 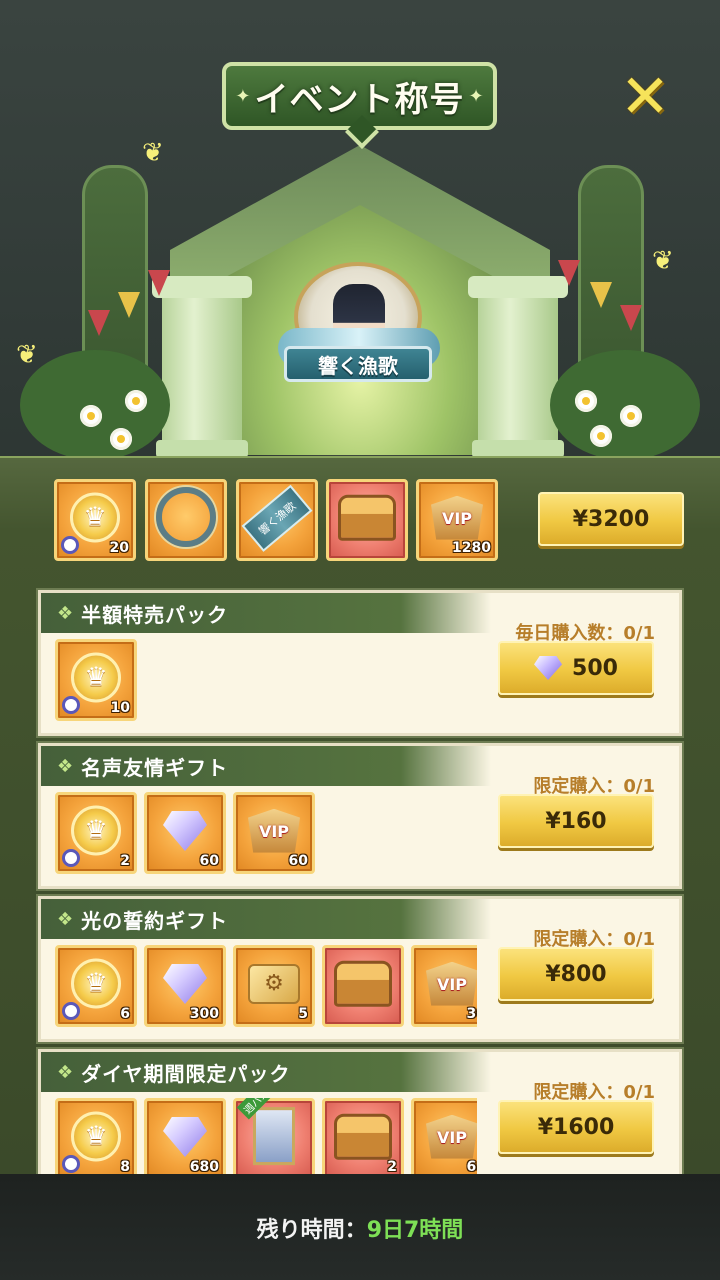 I want to click on remaining-time-label: 残り時間：, so click(x=311, y=1230).